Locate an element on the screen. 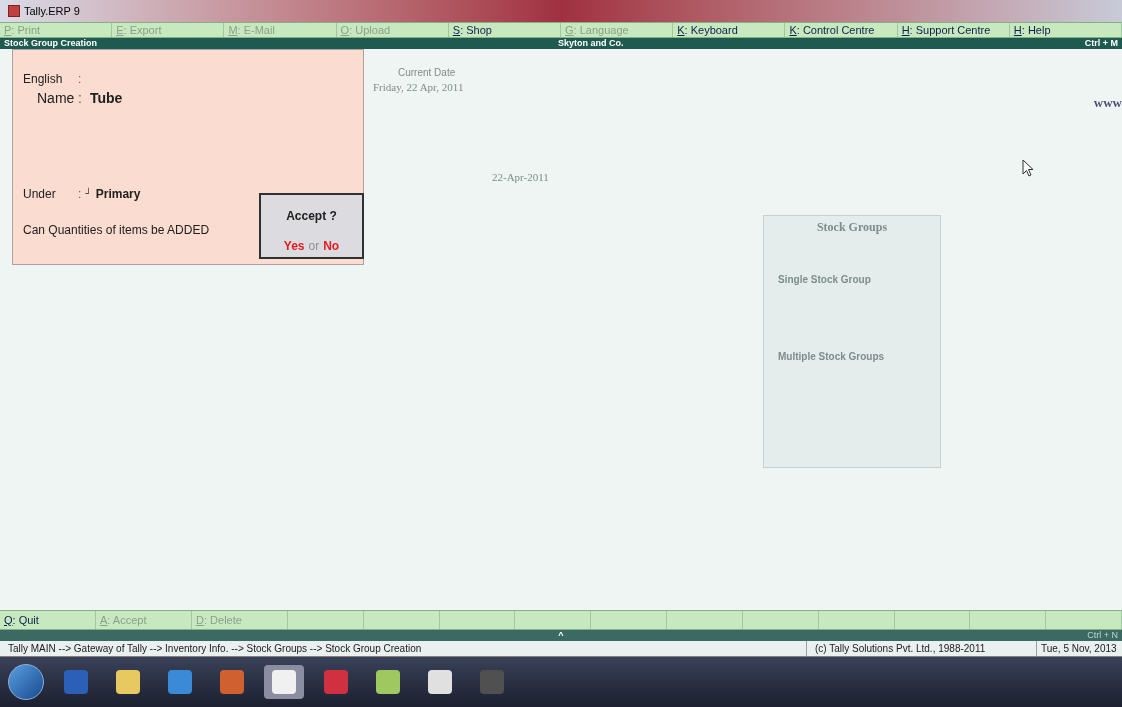 The image size is (1122, 707). website-text: www is located at coordinates (1107, 103).